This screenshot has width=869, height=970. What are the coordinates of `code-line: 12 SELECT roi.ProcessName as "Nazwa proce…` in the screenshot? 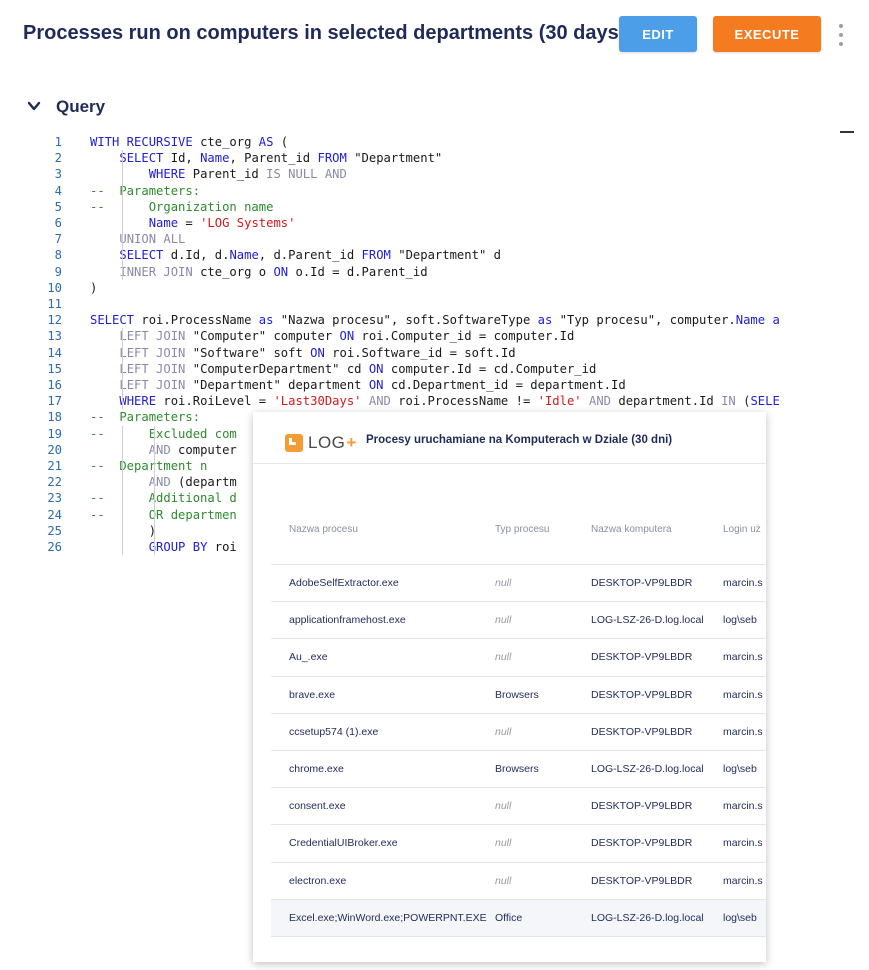 It's located at (447, 320).